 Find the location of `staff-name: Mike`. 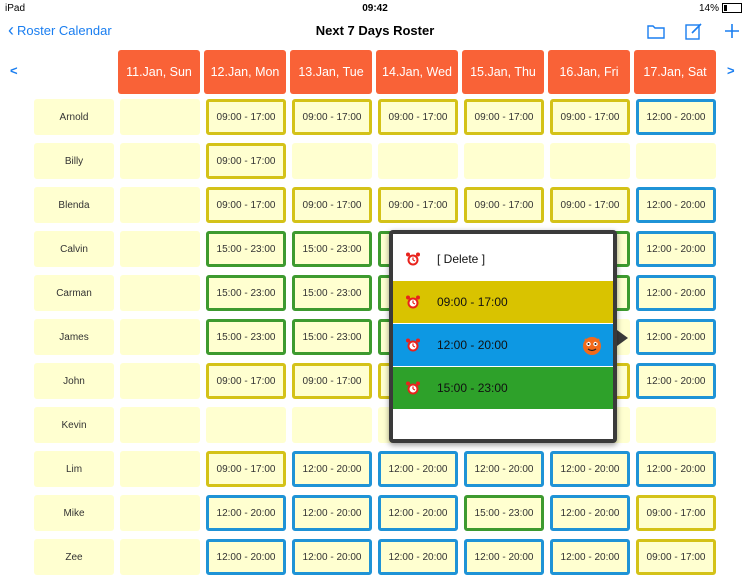

staff-name: Mike is located at coordinates (74, 513).